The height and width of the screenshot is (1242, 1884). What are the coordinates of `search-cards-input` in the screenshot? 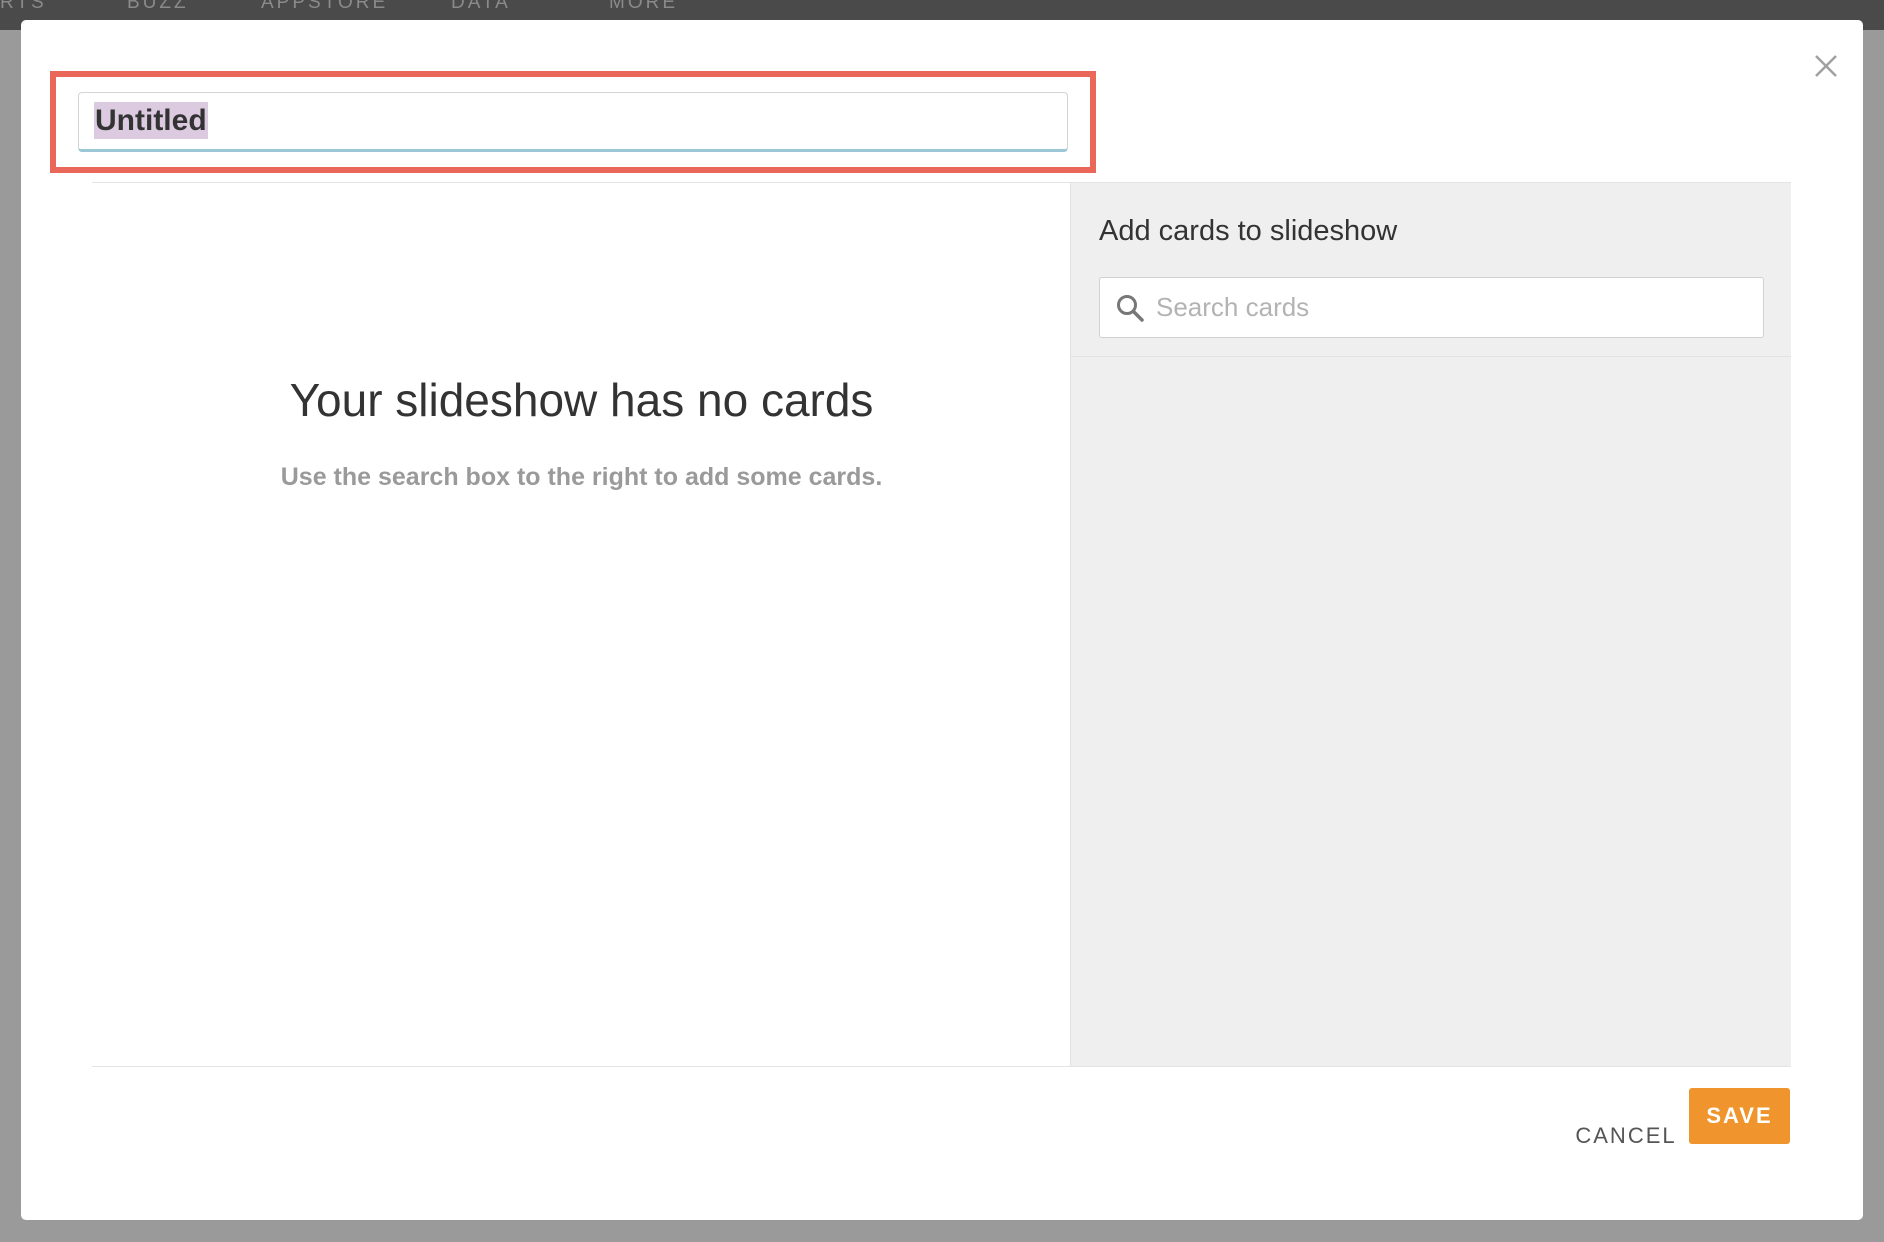 It's located at (1451, 307).